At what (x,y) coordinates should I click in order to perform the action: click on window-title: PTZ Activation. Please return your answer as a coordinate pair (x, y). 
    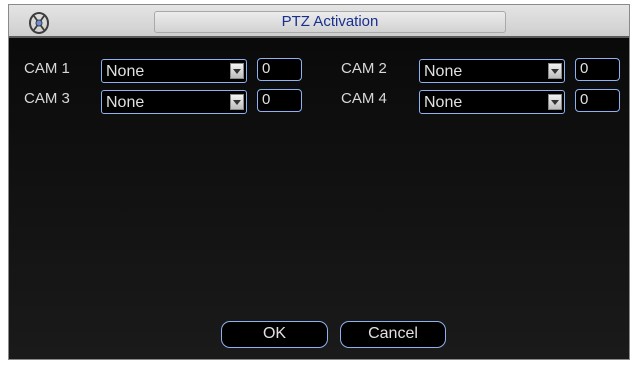
    Looking at the image, I should click on (330, 21).